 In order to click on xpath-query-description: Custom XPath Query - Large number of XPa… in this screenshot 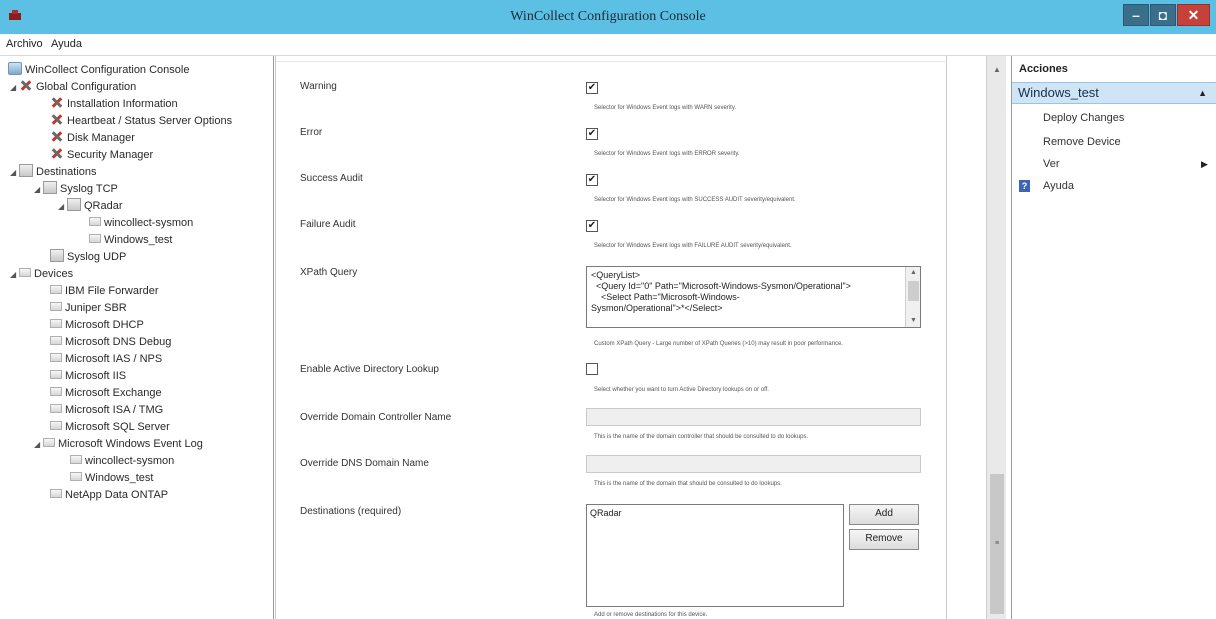, I will do `click(718, 344)`.